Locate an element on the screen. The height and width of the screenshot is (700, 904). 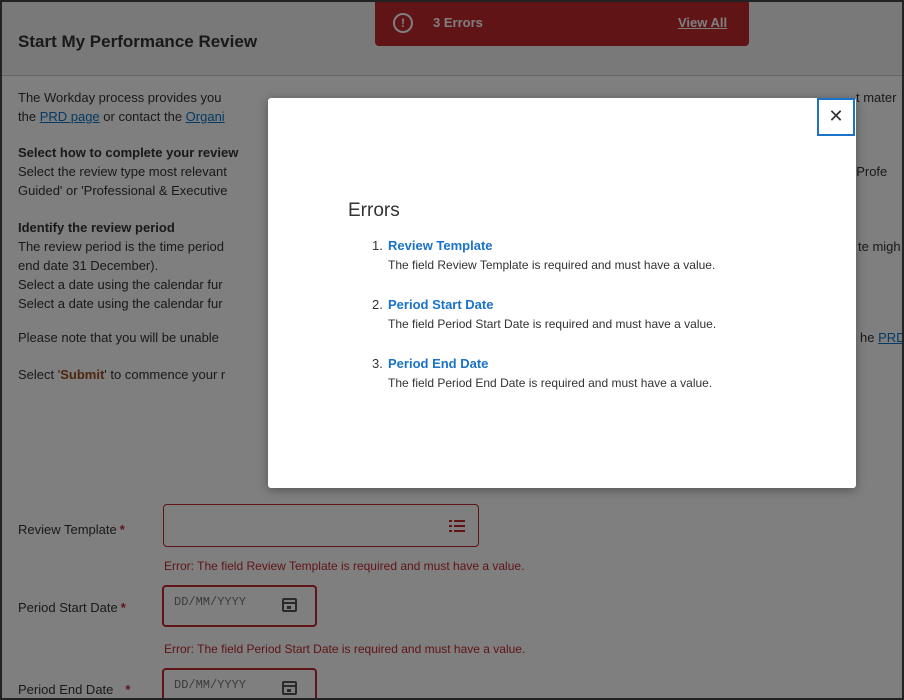
error-field-link: Period End Date is located at coordinates (438, 363).